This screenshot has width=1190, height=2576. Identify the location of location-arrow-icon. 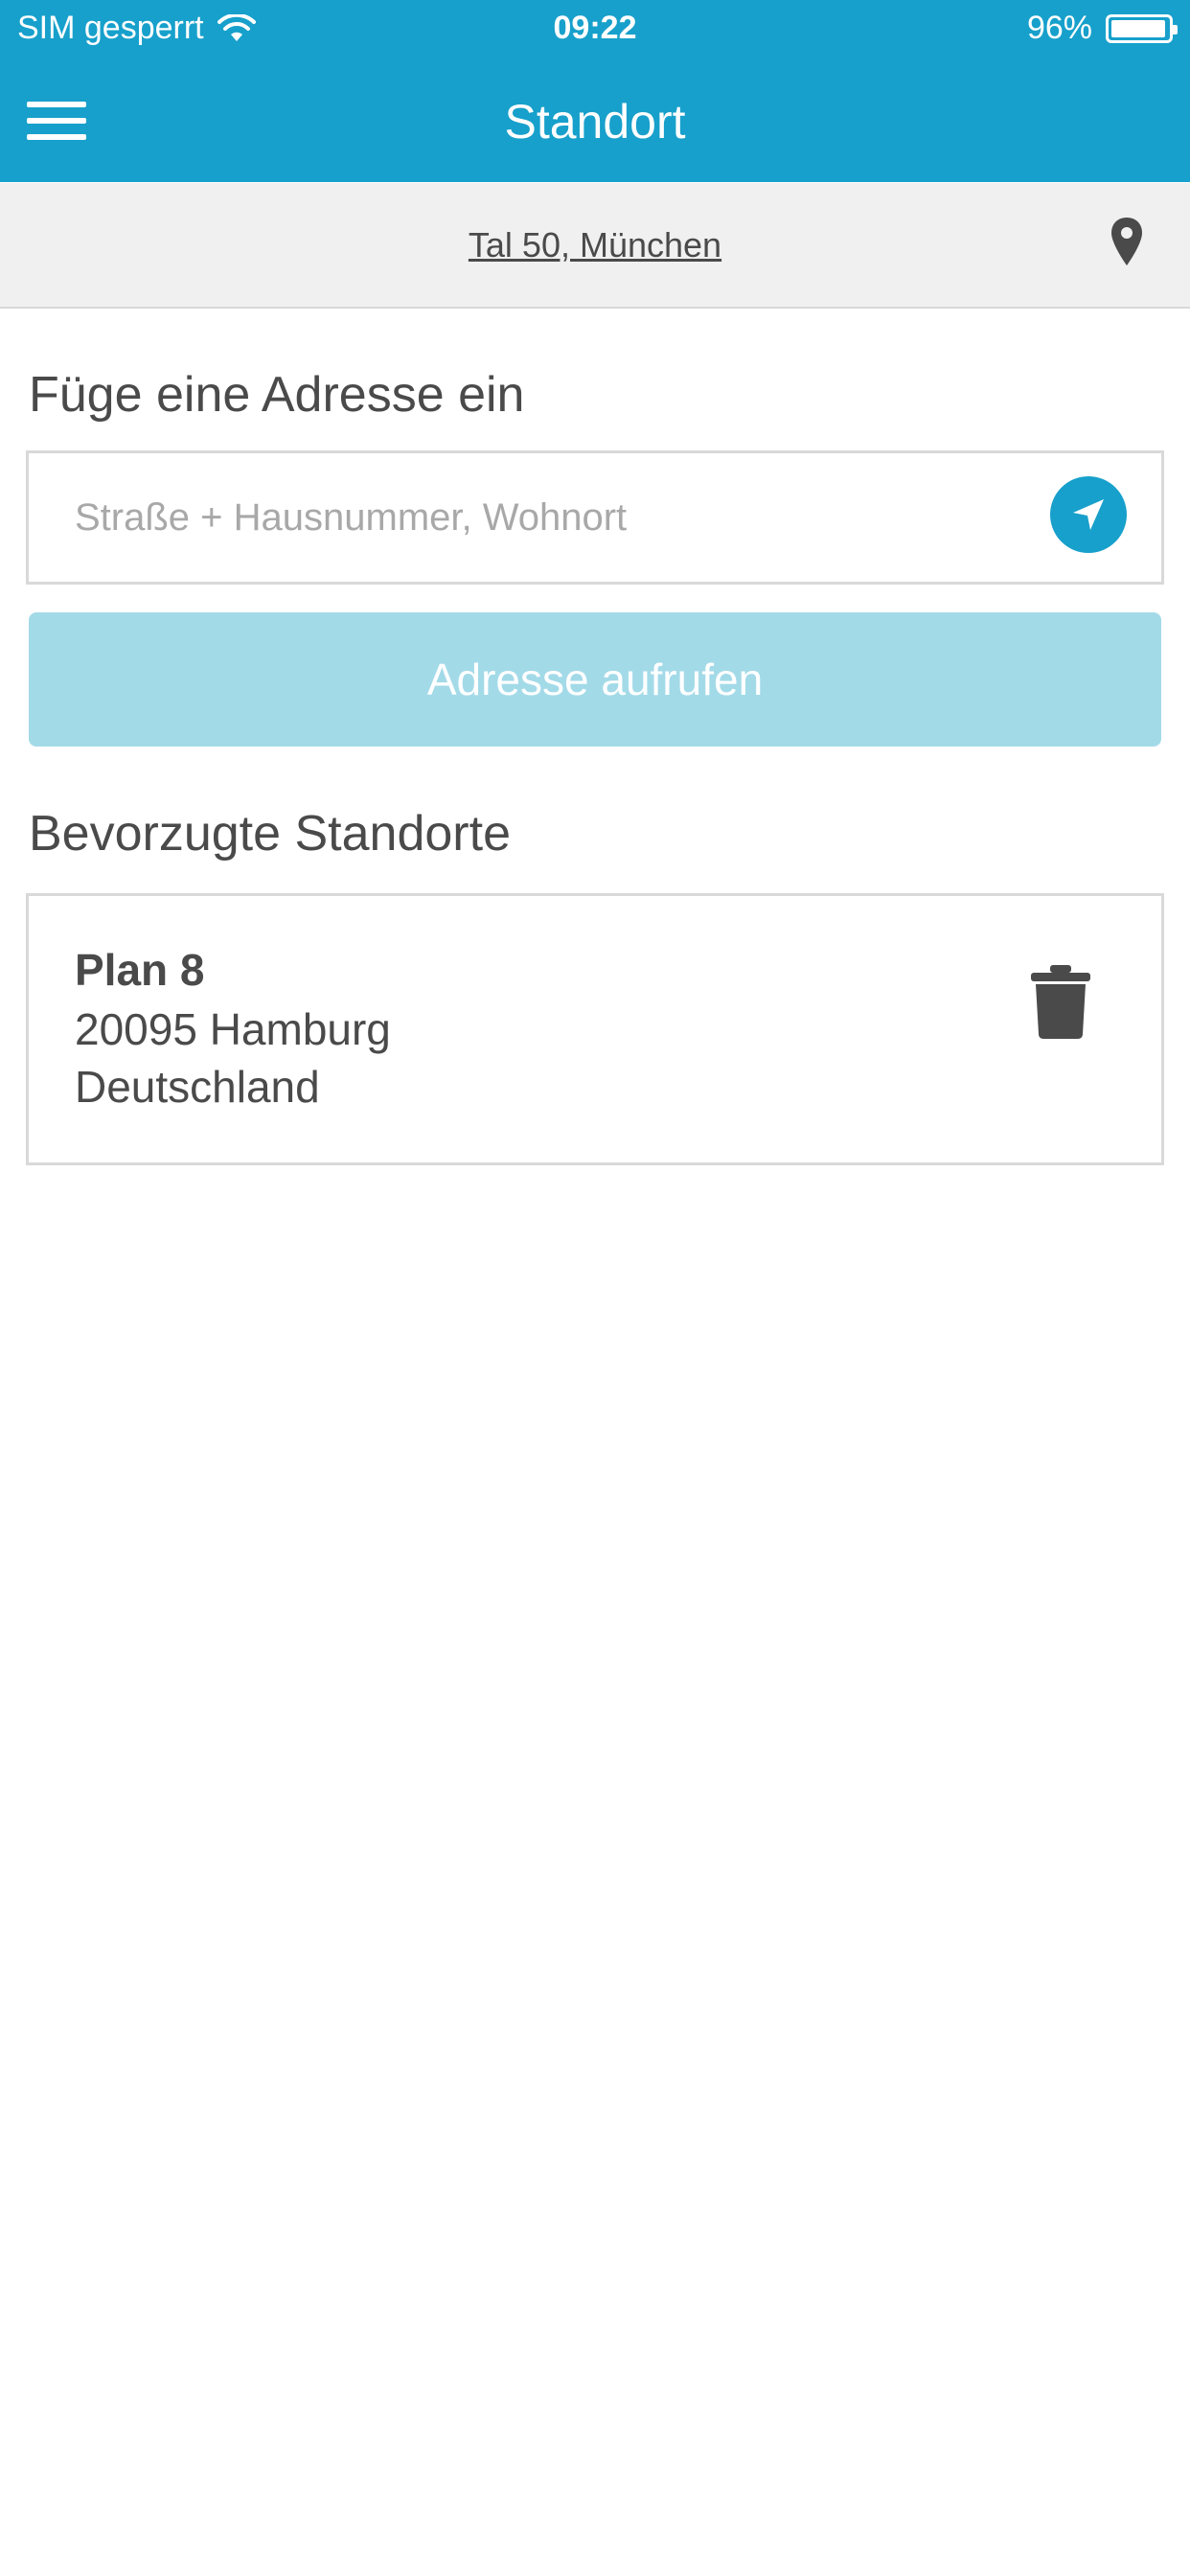
(1089, 514).